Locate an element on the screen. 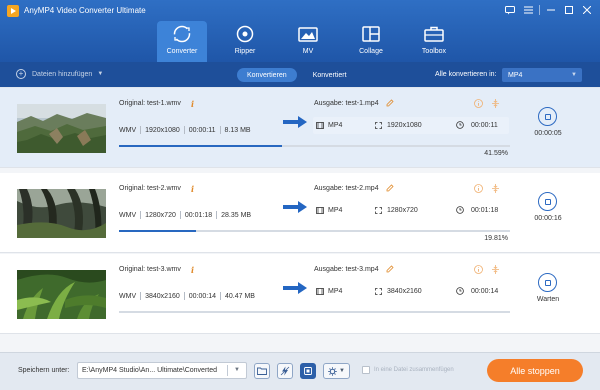  output-settings: MP4 1920x1080 00:00:11 is located at coordinates (411, 125).